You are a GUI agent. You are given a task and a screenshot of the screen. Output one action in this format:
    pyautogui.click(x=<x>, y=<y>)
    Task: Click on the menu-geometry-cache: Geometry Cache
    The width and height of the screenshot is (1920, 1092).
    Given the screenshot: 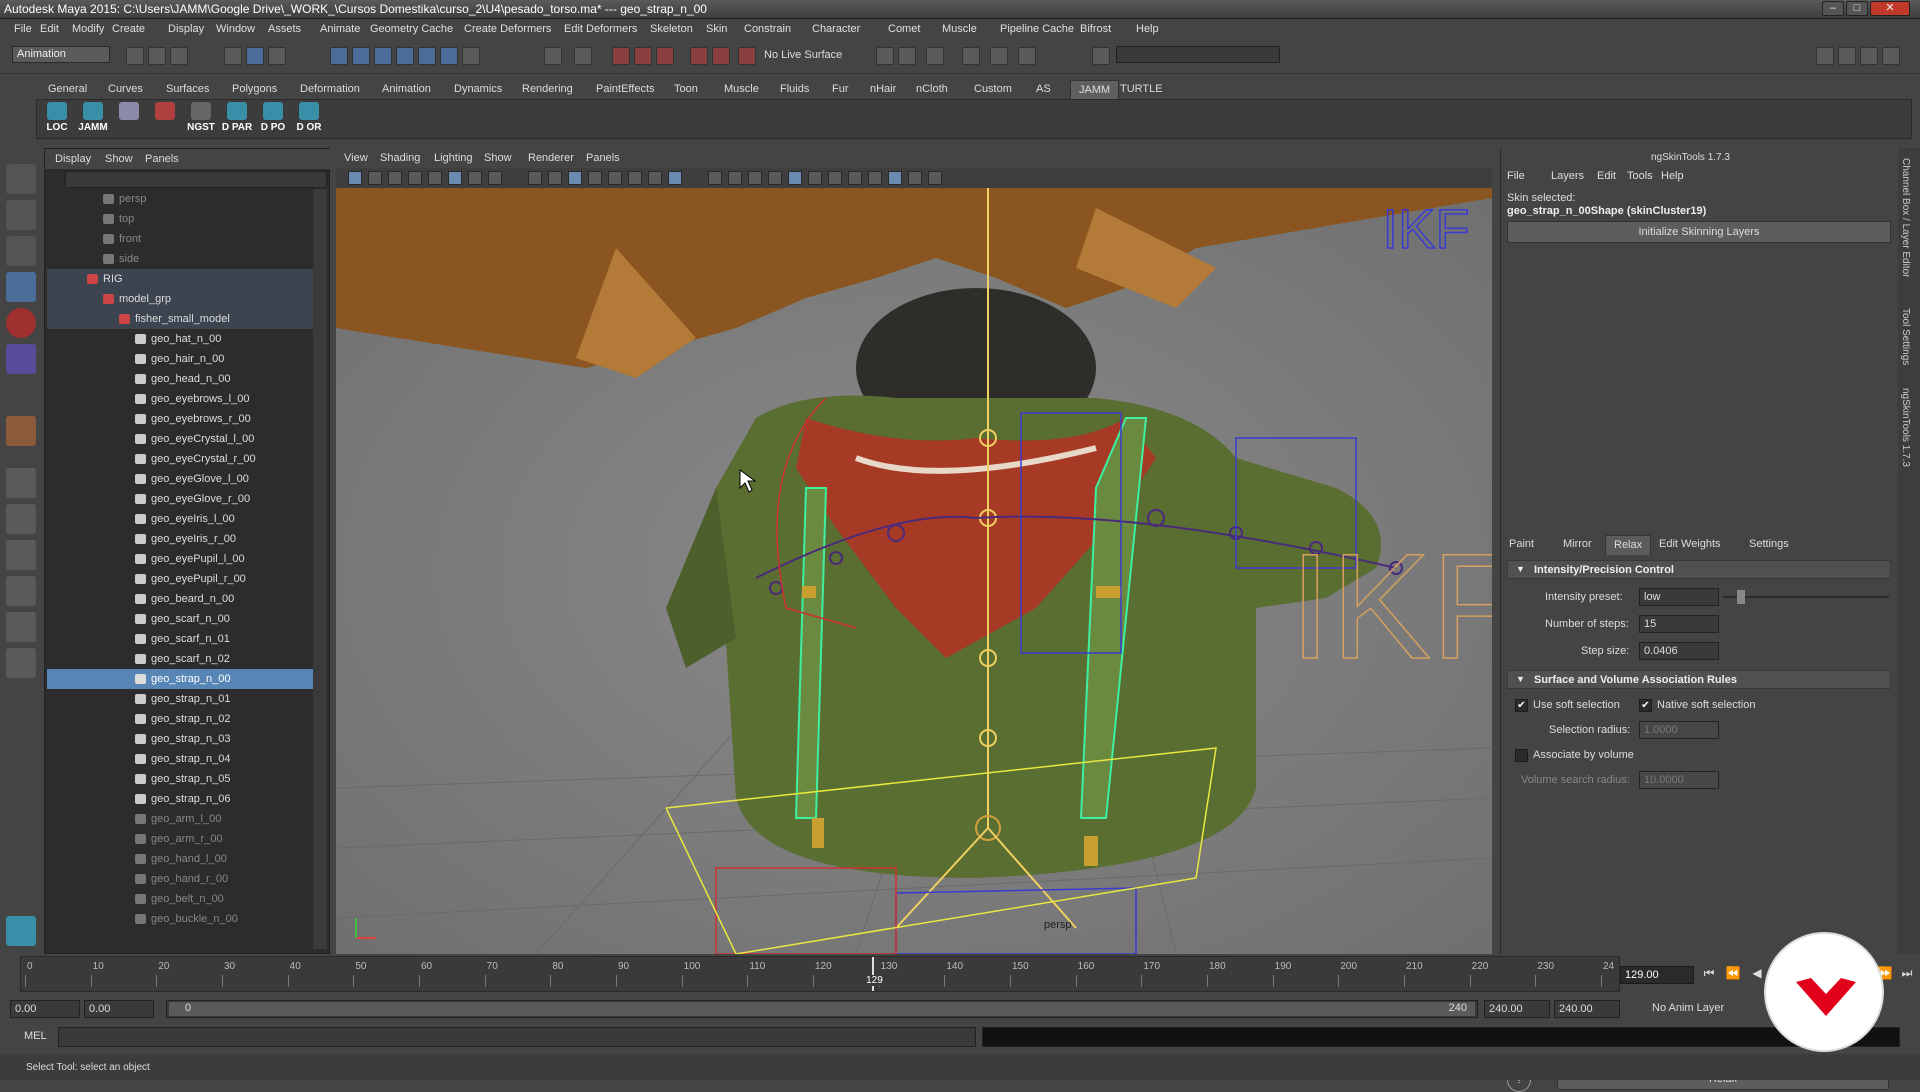 What is the action you would take?
    pyautogui.click(x=411, y=29)
    